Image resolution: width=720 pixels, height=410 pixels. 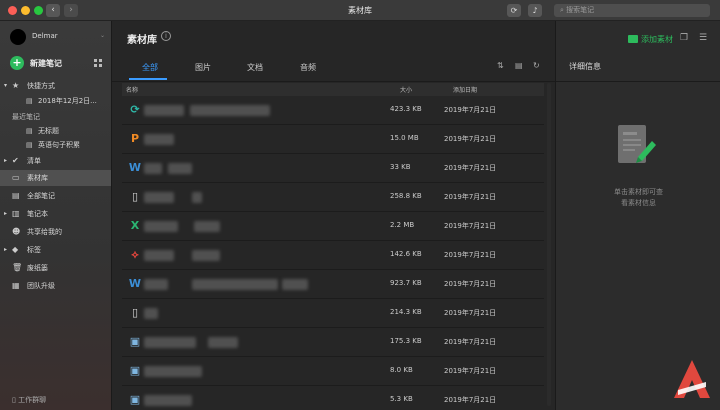 I want to click on table-row: ⟳ 423.3 KB 2019年7月21日, so click(x=333, y=110).